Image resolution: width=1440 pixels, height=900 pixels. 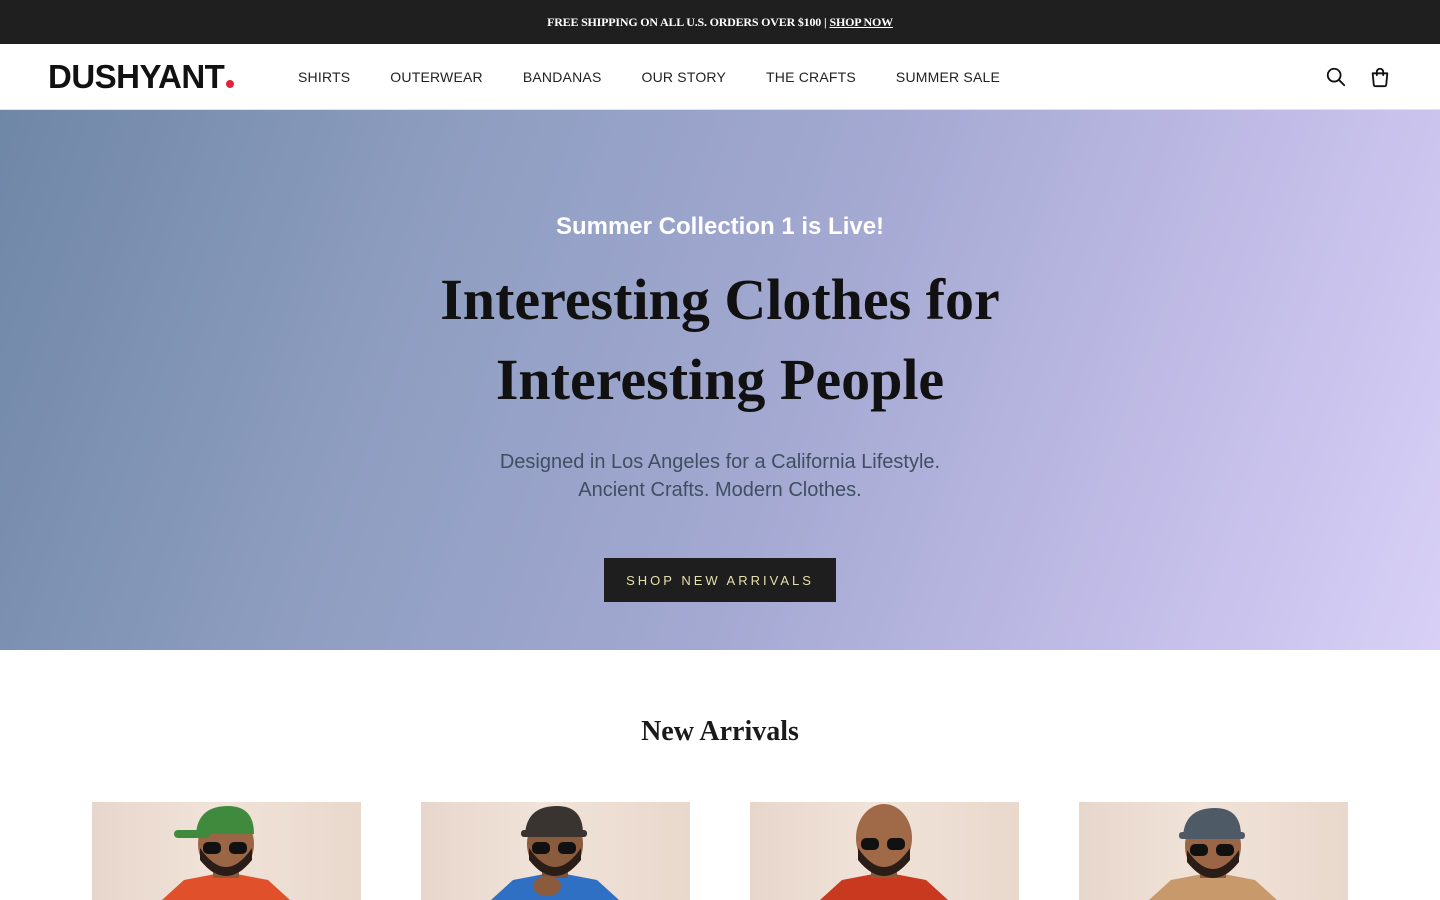 I want to click on nav-item-shirts: SHIRTS, so click(x=324, y=77).